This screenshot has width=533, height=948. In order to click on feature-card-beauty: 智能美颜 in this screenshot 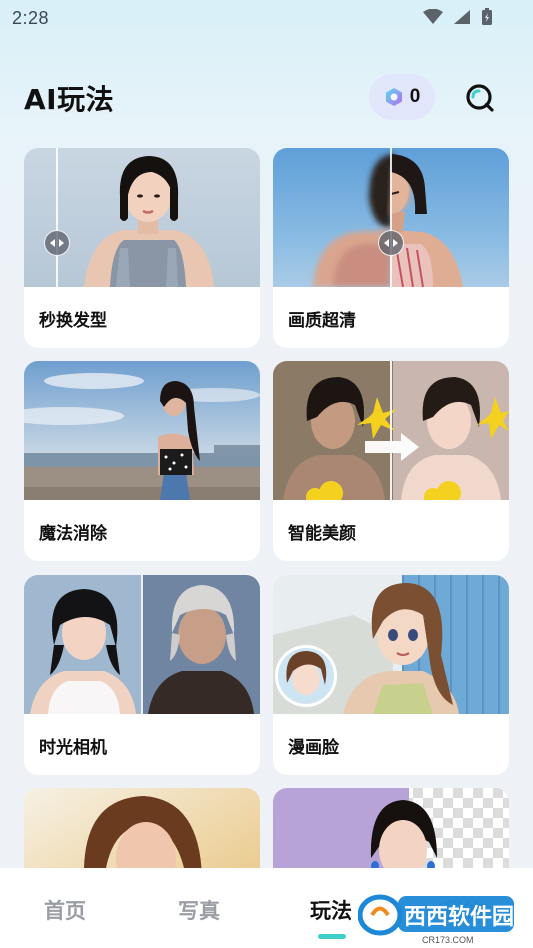, I will do `click(391, 461)`.